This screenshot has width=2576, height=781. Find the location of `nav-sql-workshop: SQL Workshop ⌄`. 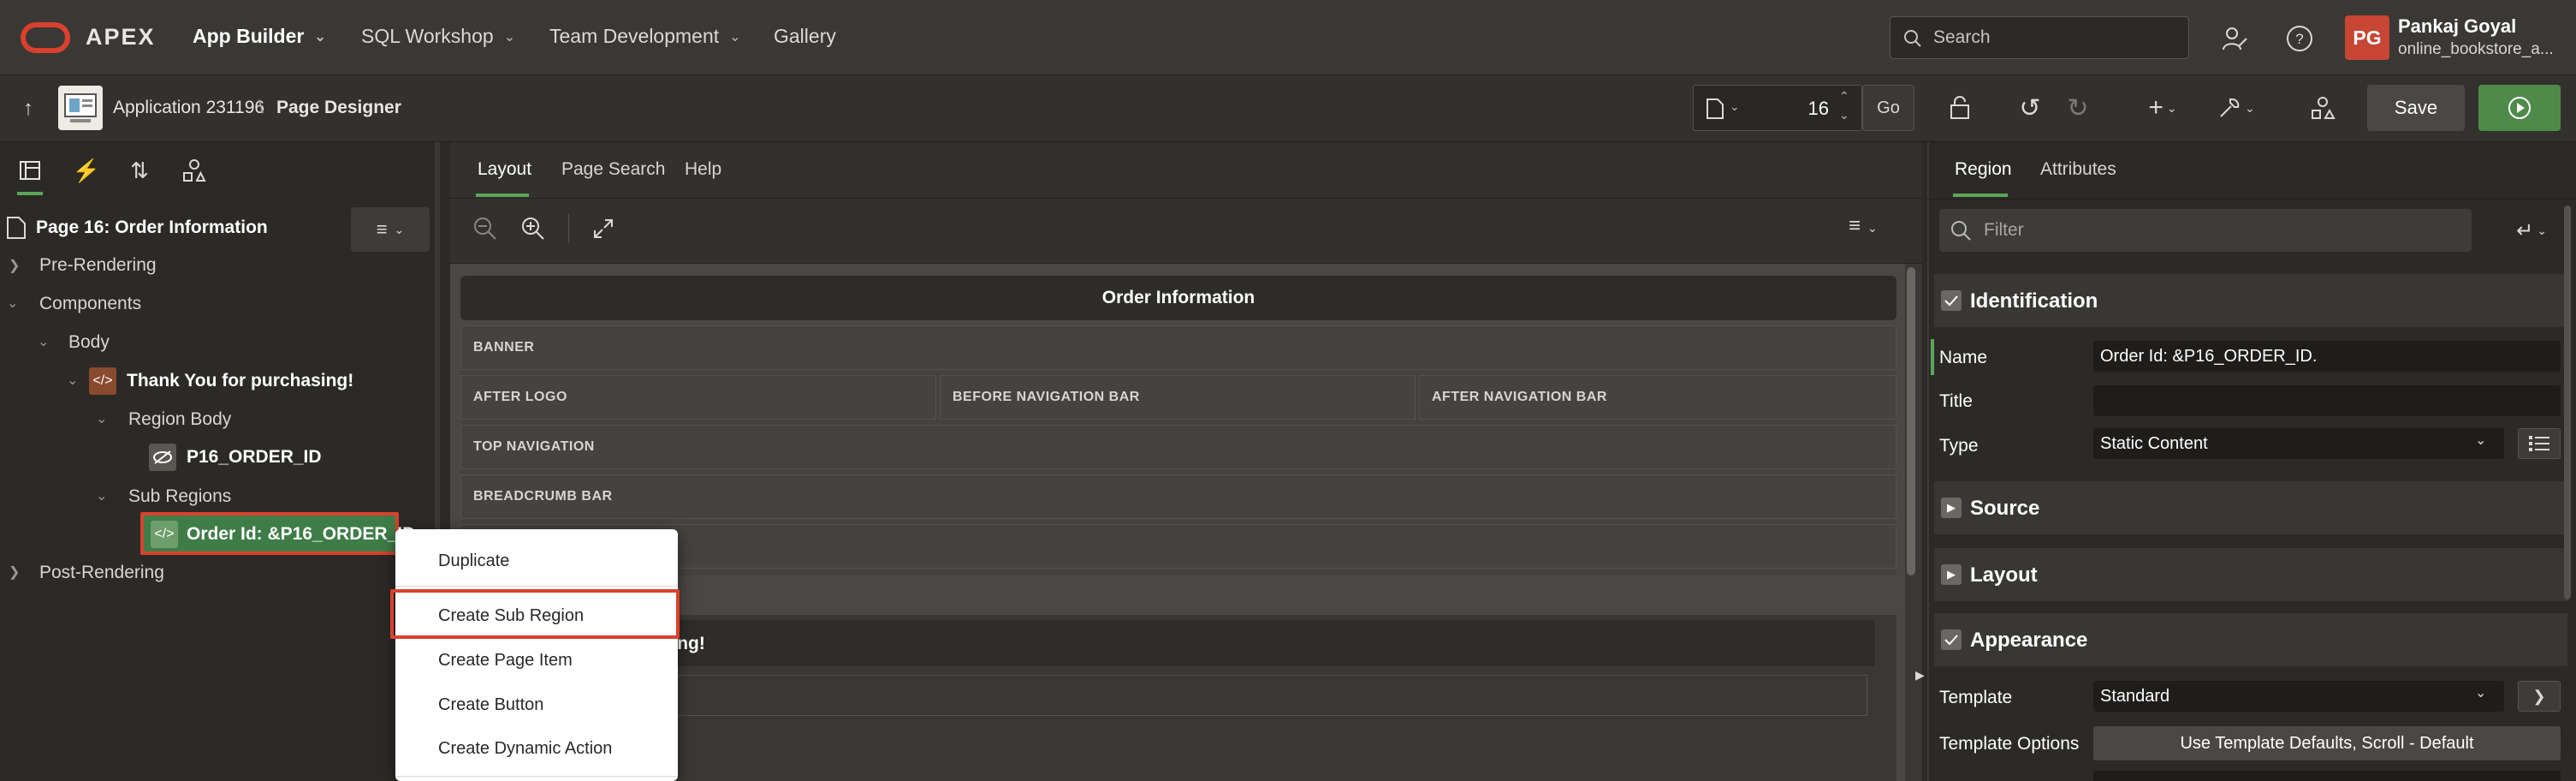

nav-sql-workshop: SQL Workshop ⌄ is located at coordinates (438, 36).